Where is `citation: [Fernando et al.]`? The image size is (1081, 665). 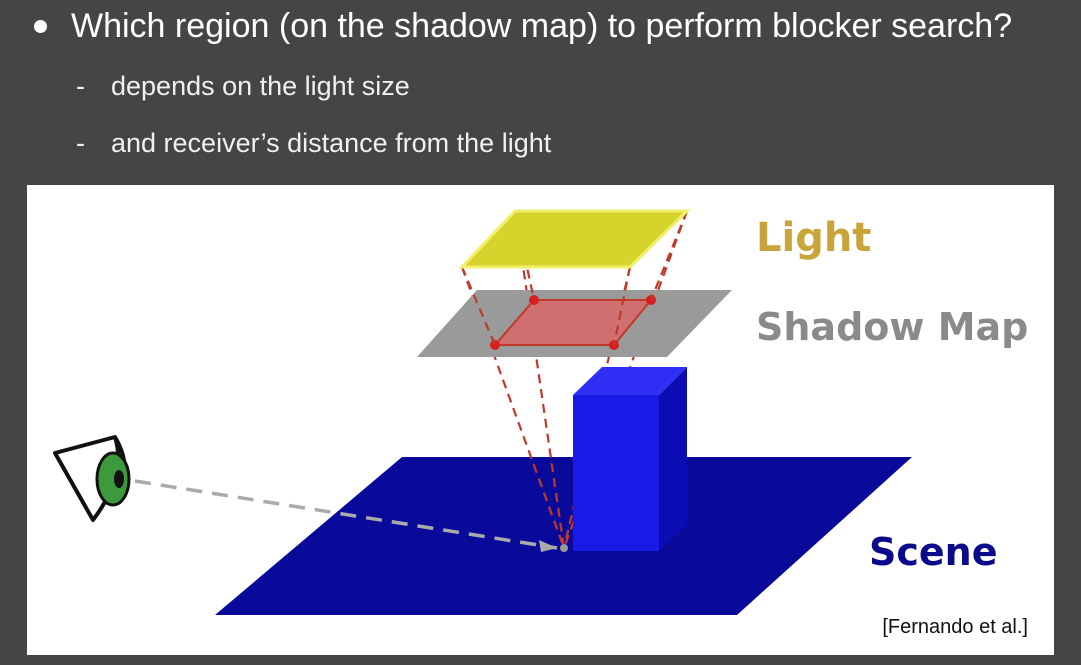 citation: [Fernando et al.] is located at coordinates (955, 627).